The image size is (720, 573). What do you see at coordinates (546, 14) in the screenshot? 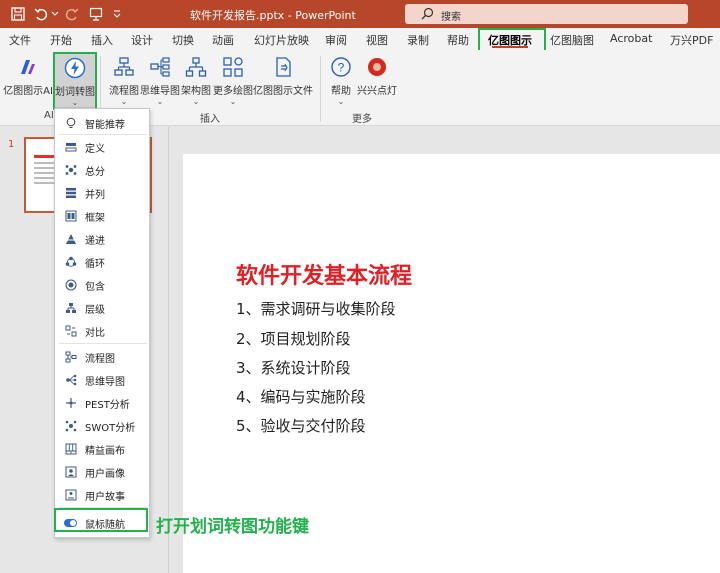
I see `search-box: 搜索` at bounding box center [546, 14].